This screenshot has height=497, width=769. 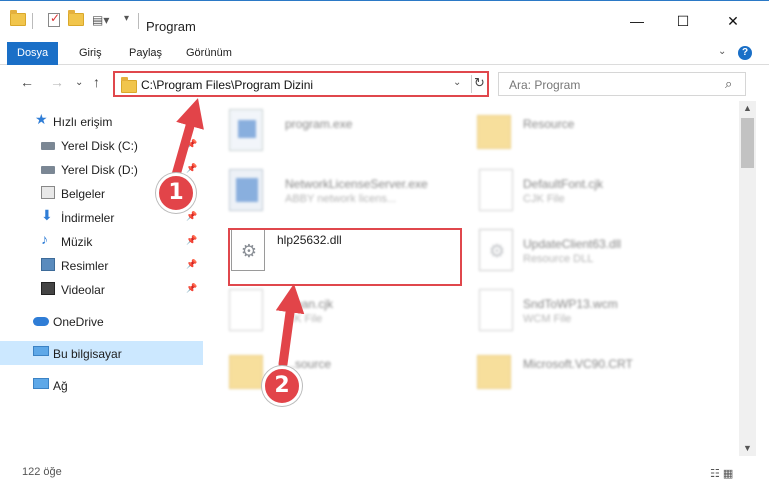 I want to click on window-title: Program, so click(x=171, y=26).